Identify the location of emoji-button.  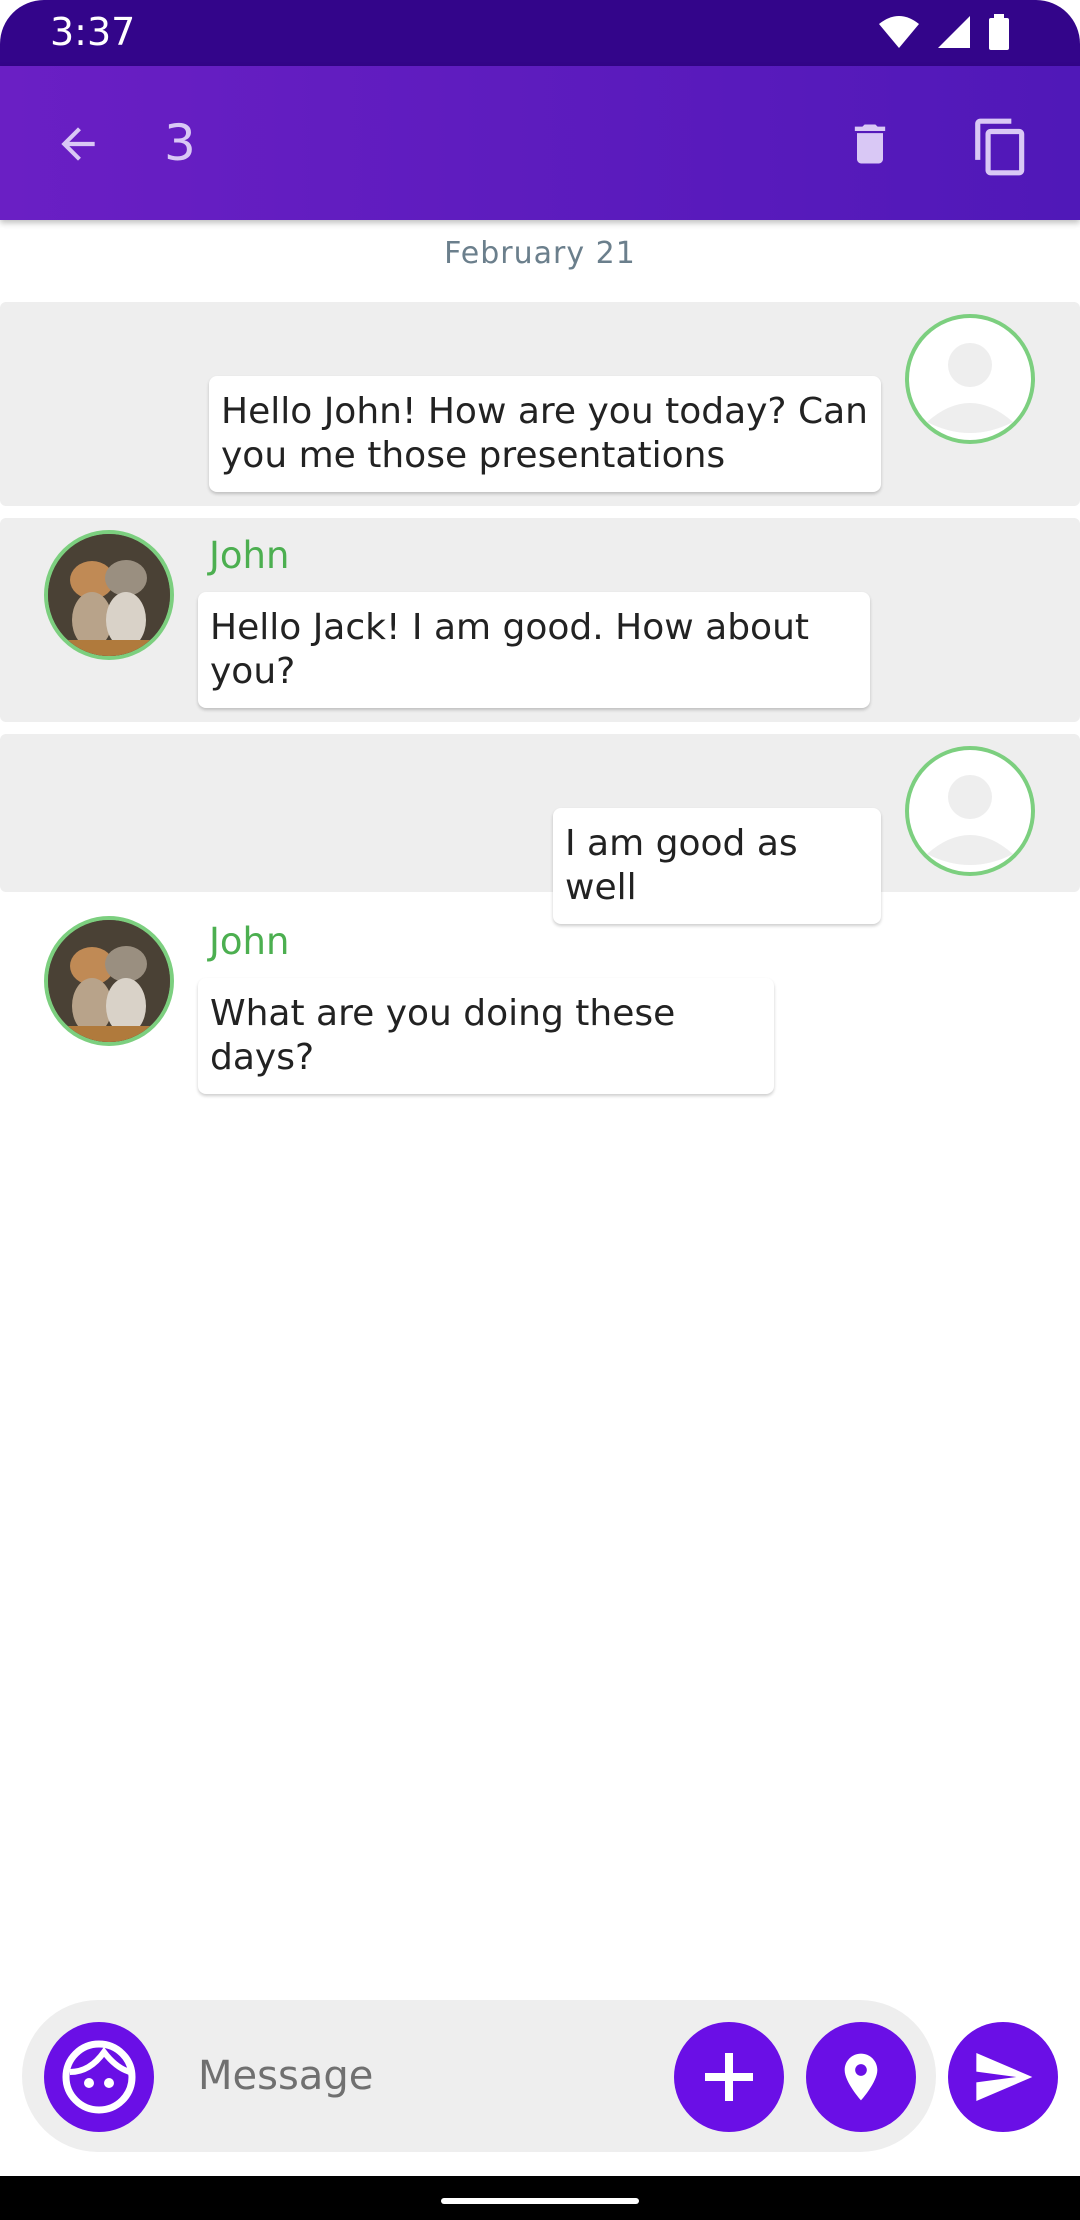
(99, 2077).